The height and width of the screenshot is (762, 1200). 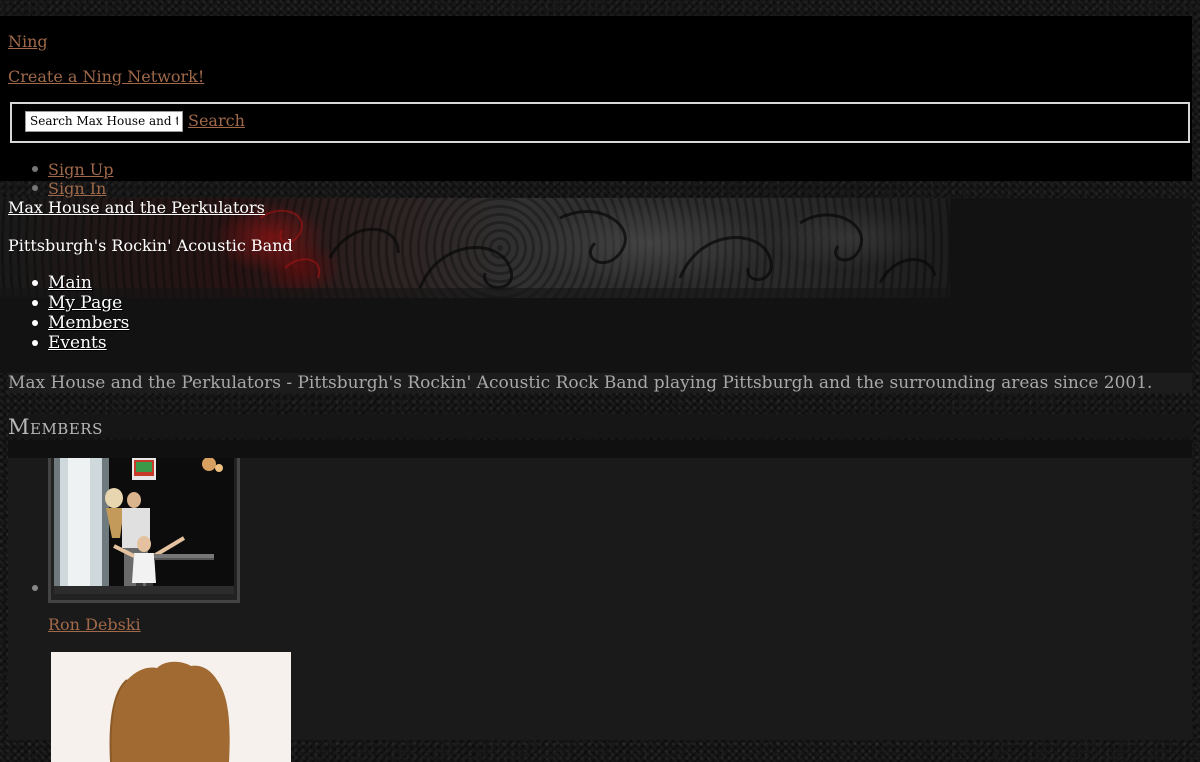 What do you see at coordinates (77, 188) in the screenshot?
I see `sign-in-link: Sign In` at bounding box center [77, 188].